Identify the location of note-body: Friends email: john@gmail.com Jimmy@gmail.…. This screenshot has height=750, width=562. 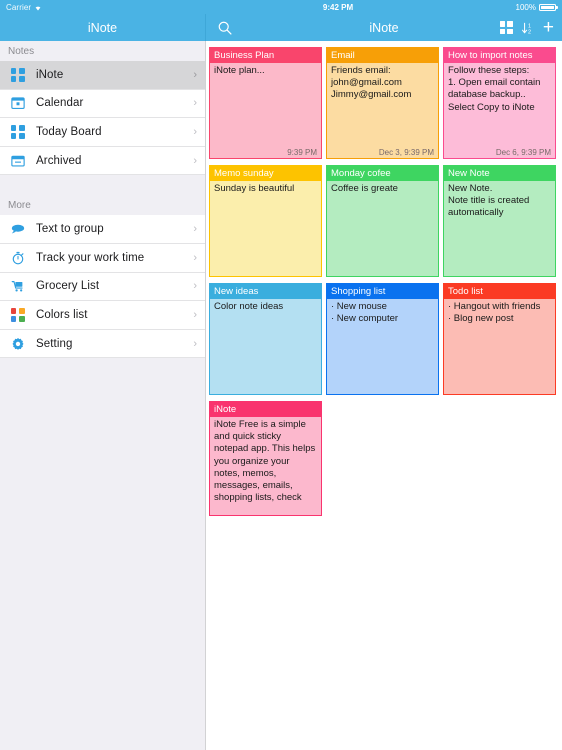
(382, 105).